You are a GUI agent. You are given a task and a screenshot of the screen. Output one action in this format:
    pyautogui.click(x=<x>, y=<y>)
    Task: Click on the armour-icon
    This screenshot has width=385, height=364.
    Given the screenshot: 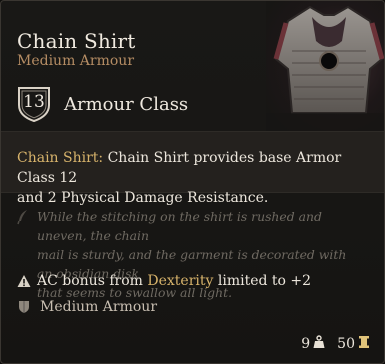 What is the action you would take?
    pyautogui.click(x=24, y=307)
    